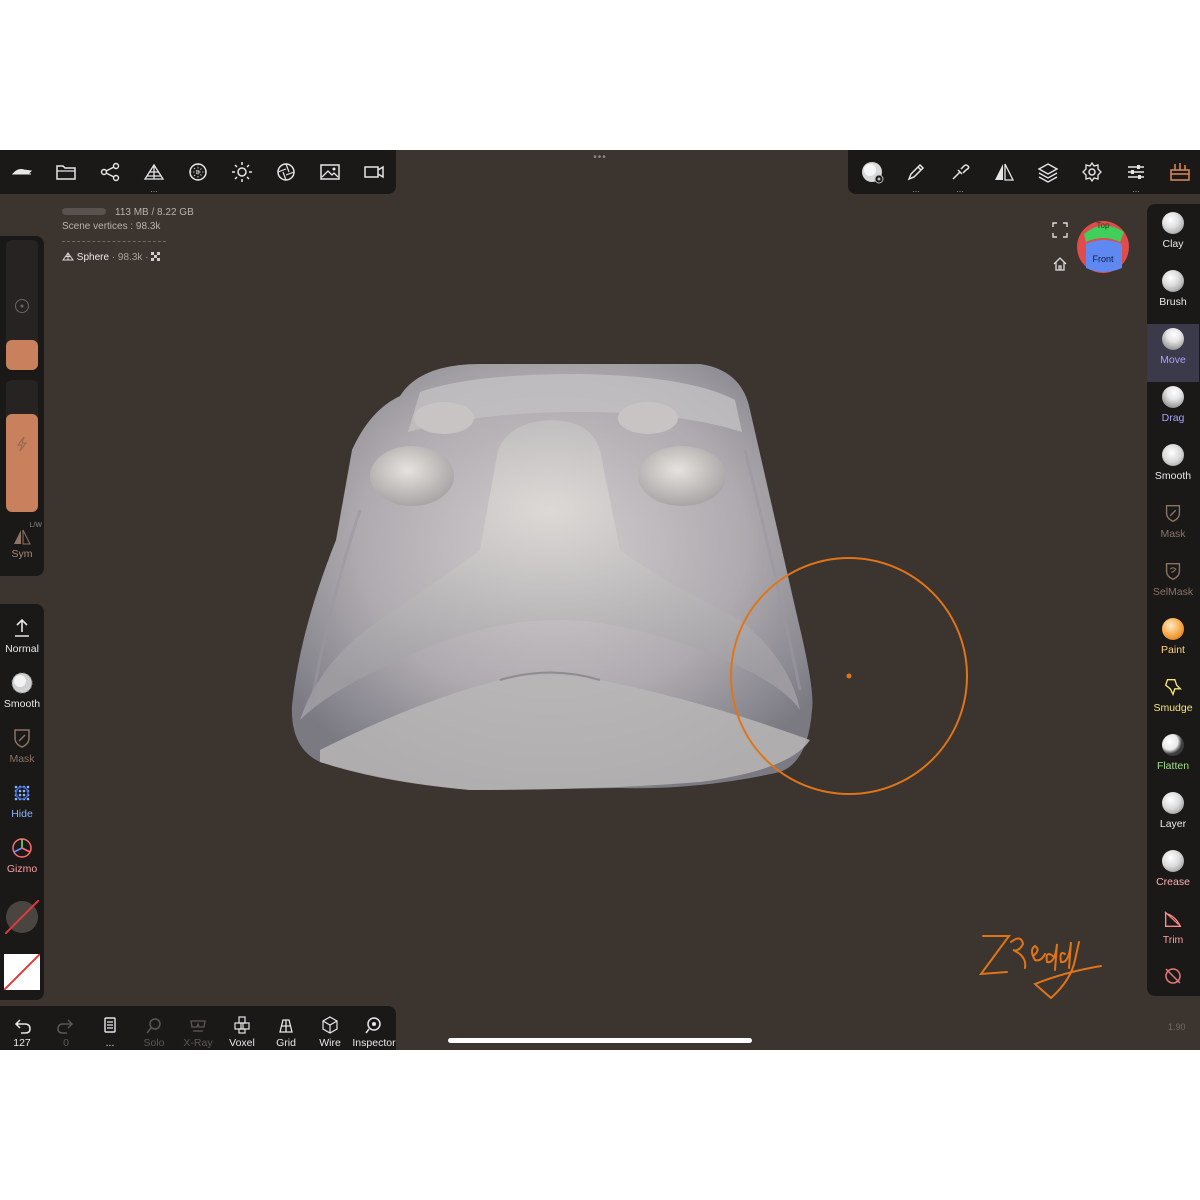 This screenshot has width=1200, height=1200. Describe the element at coordinates (66, 1025) in the screenshot. I see `redo-icon` at that location.